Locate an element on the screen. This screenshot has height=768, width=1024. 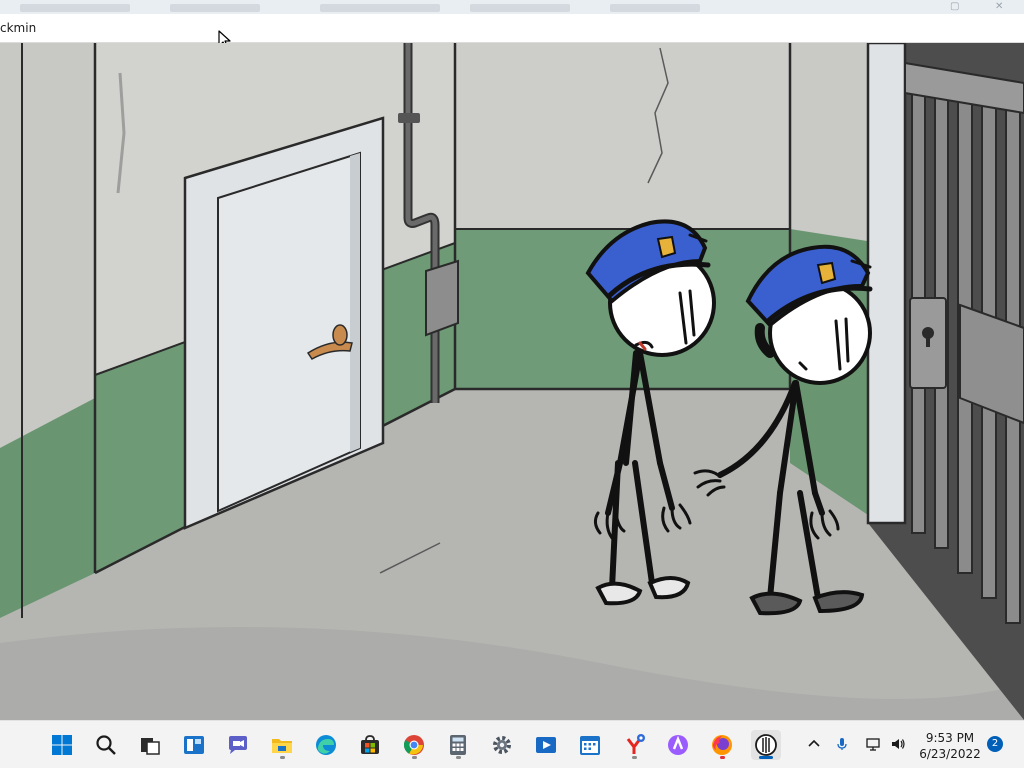
widgets-icon is located at coordinates (194, 745).